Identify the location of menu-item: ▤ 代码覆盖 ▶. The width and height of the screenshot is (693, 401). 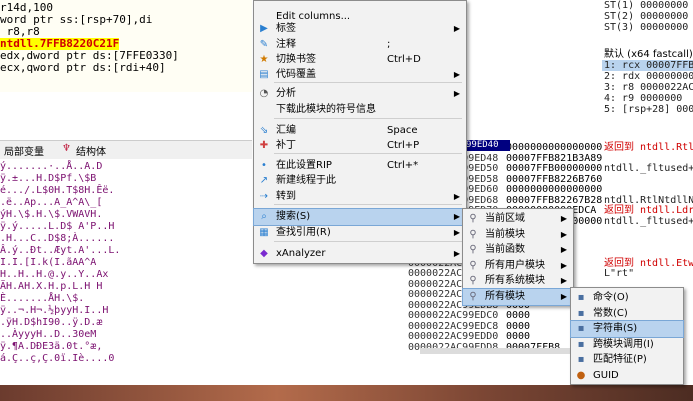
(360, 75).